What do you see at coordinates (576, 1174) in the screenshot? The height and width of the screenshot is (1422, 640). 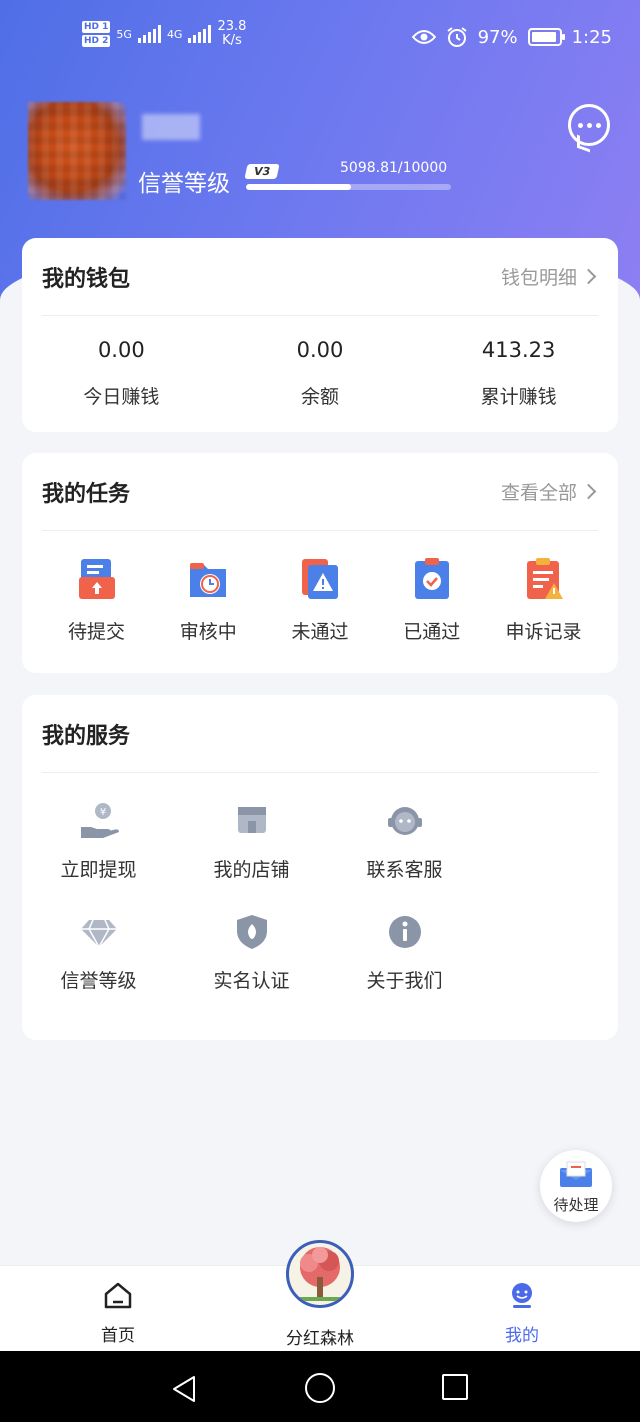 I see `envelope-icon` at bounding box center [576, 1174].